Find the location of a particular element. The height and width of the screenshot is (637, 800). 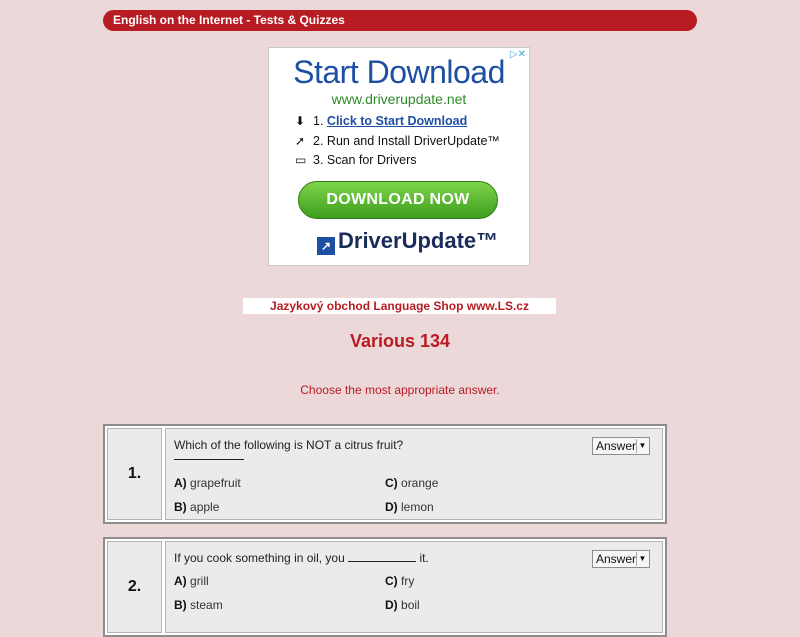

option-b: B) steam is located at coordinates (198, 605).